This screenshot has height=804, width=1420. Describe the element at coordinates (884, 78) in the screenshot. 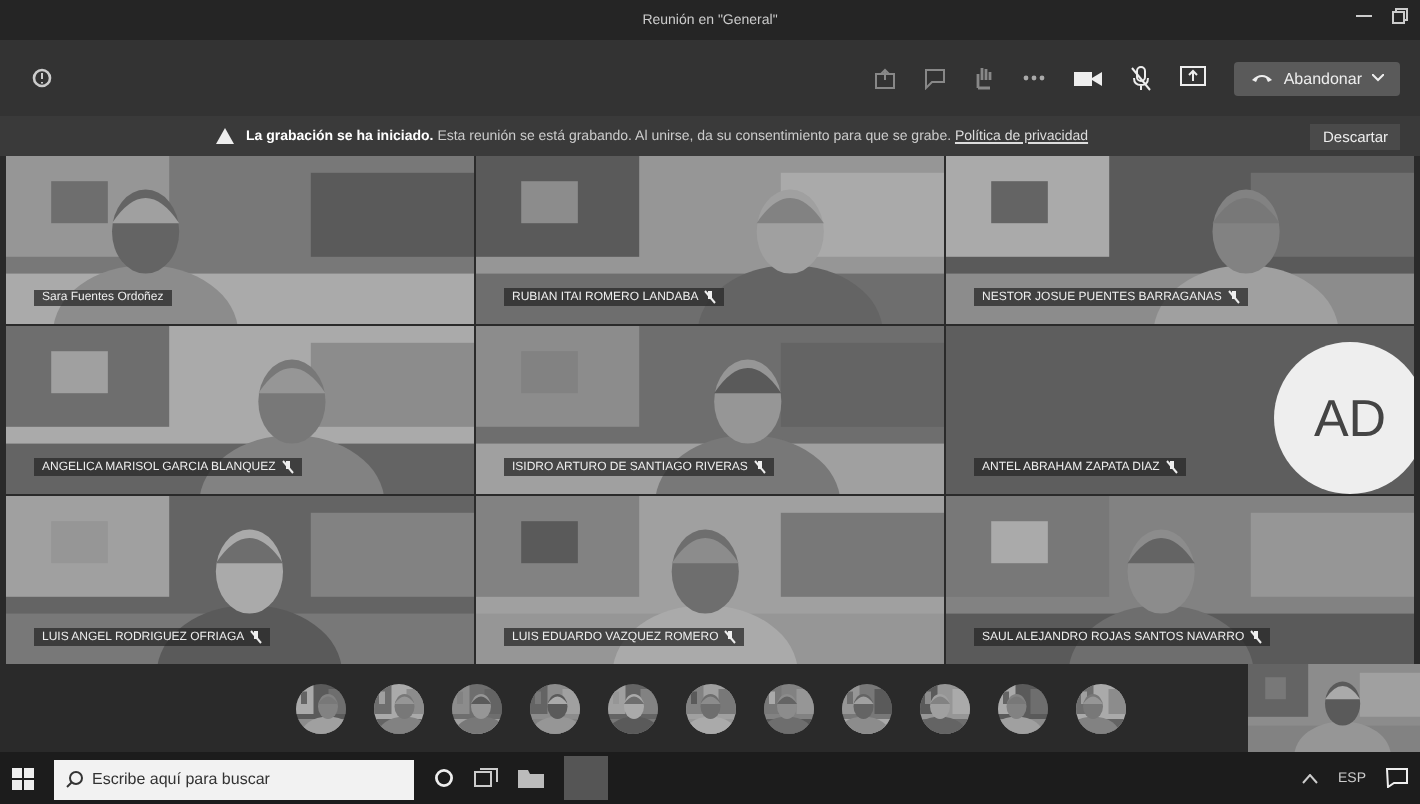

I see `share-icon` at that location.